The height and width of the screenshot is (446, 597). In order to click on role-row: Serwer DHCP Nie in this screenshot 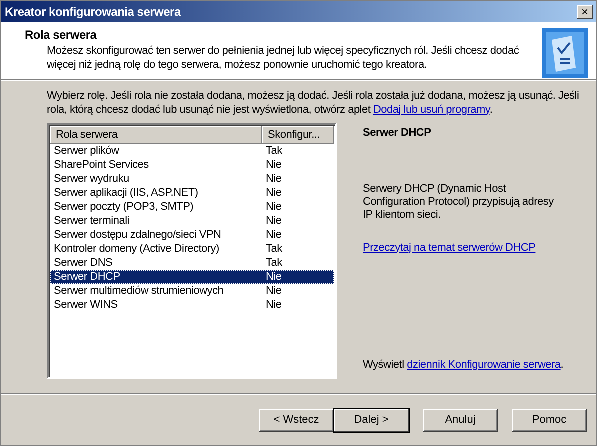, I will do `click(192, 277)`.